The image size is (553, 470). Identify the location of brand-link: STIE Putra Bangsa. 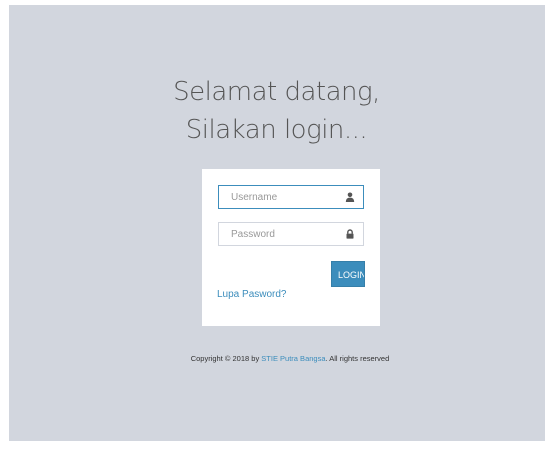
(293, 358).